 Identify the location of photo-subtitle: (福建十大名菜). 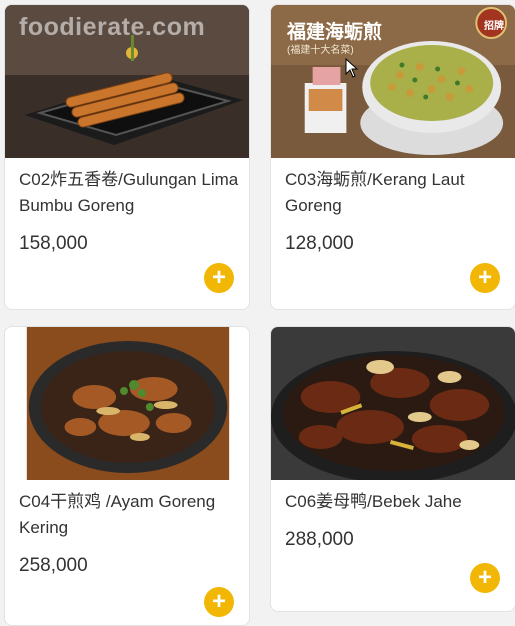
(320, 50).